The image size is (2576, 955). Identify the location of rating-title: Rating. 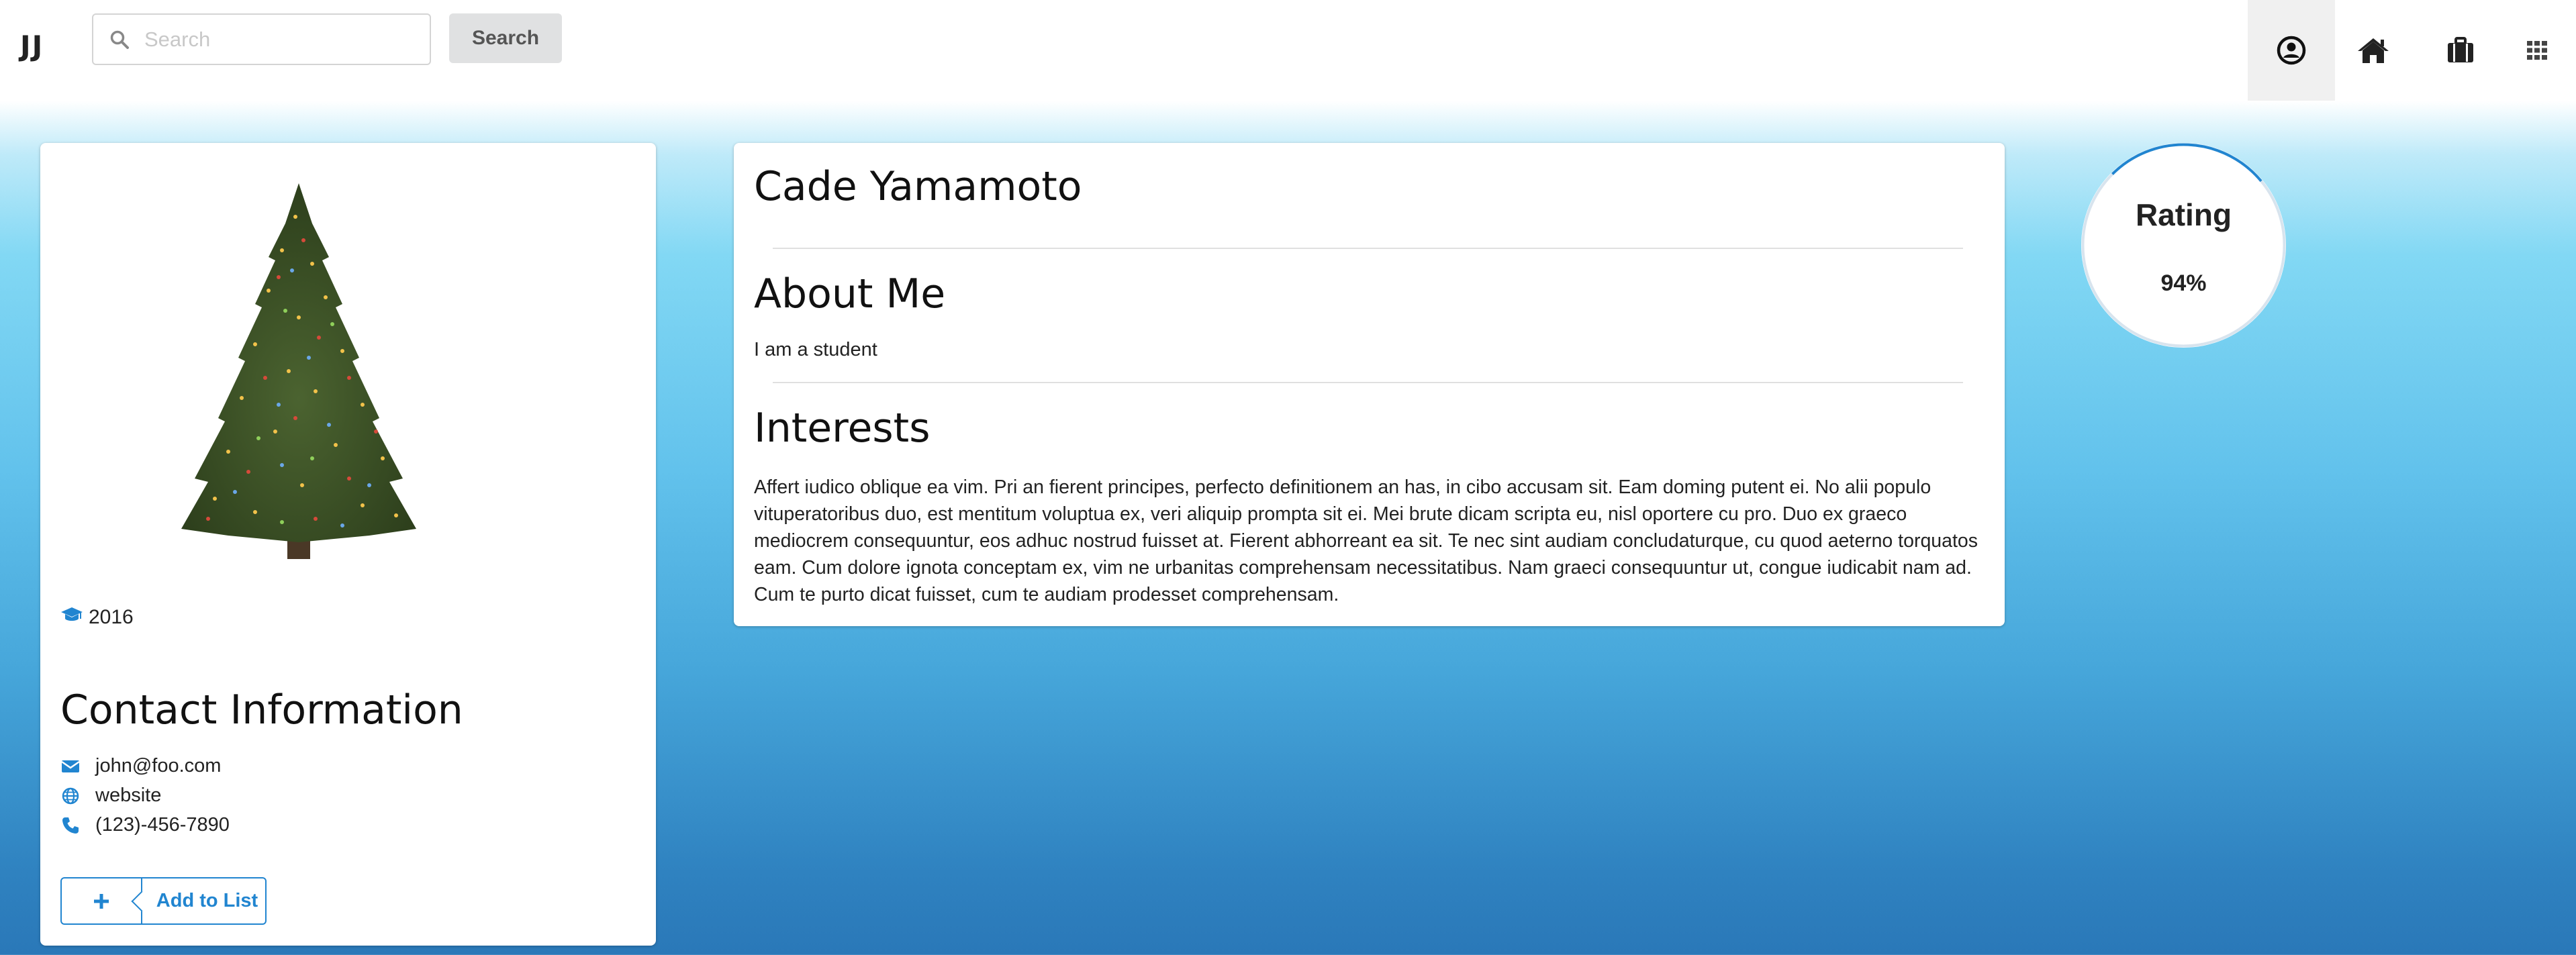
(2183, 215).